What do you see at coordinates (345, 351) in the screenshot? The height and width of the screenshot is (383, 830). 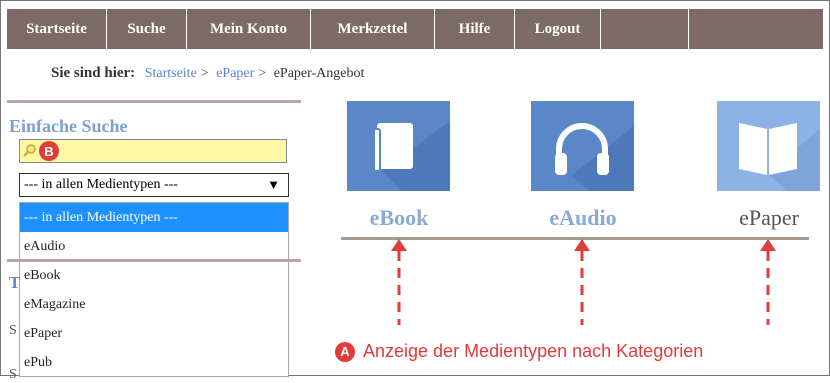 I see `annotation-badge-a: A` at bounding box center [345, 351].